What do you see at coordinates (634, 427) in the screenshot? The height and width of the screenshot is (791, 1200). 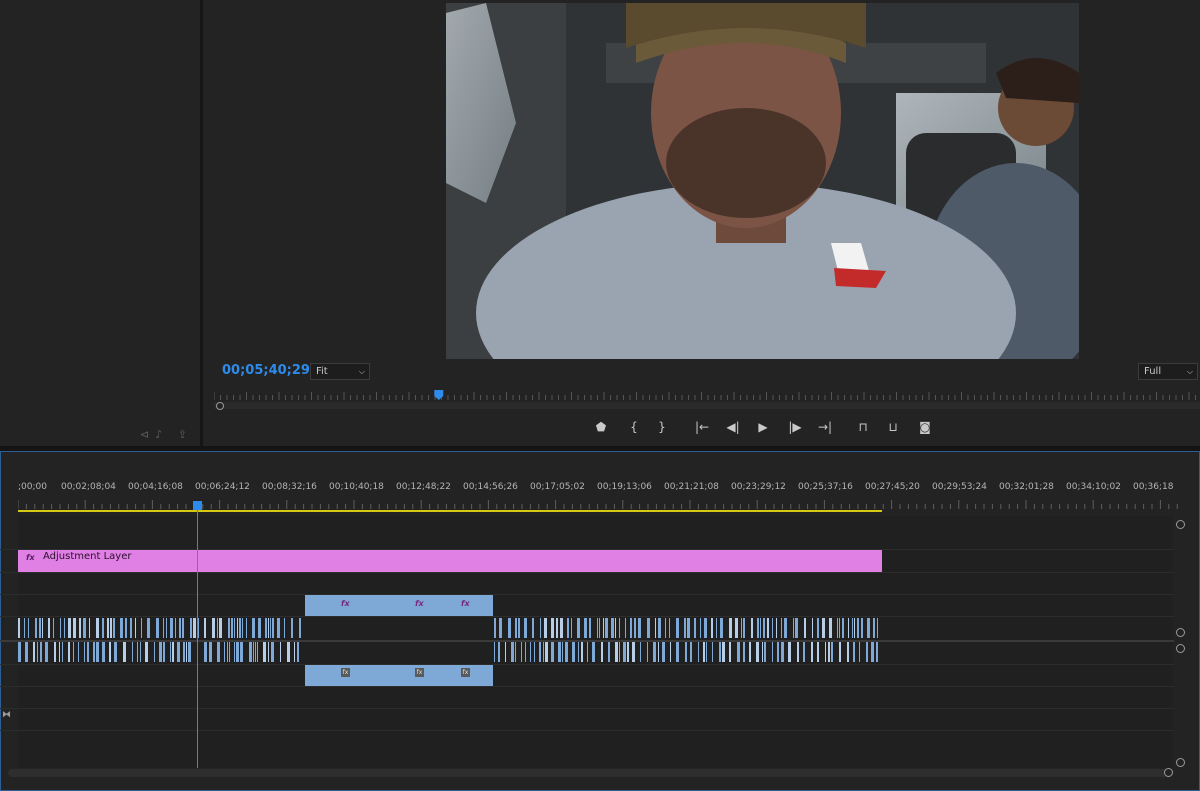 I see `mark-in-button: {` at bounding box center [634, 427].